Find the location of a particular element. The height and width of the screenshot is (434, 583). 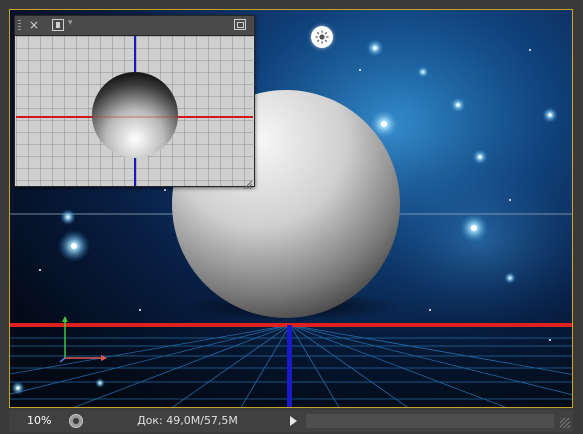

play-arrow-icon is located at coordinates (293, 421).